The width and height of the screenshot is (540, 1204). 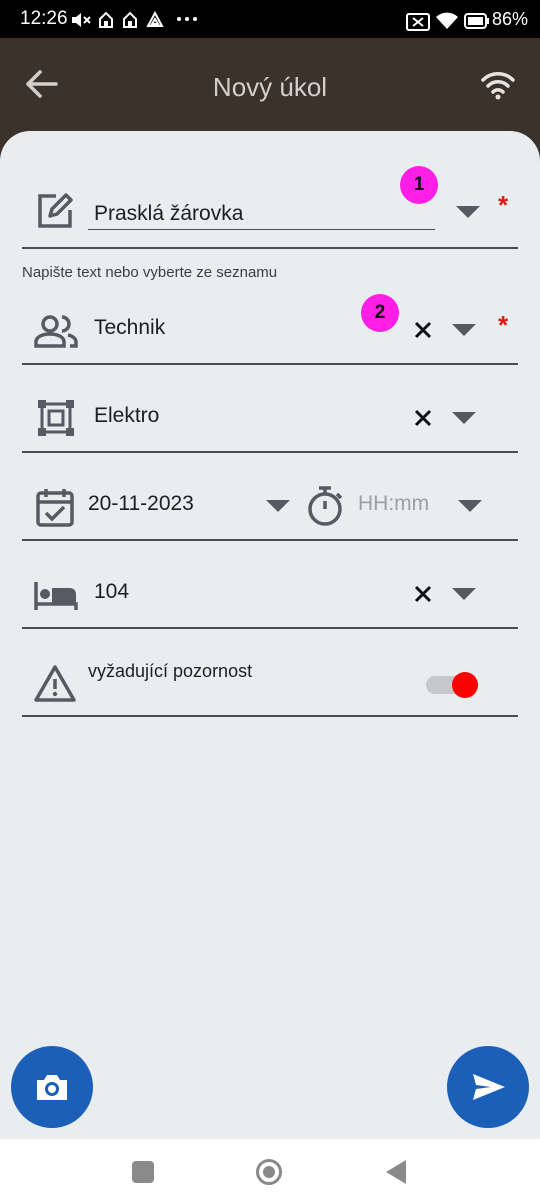 I want to click on role-dropdown-icon, so click(x=464, y=330).